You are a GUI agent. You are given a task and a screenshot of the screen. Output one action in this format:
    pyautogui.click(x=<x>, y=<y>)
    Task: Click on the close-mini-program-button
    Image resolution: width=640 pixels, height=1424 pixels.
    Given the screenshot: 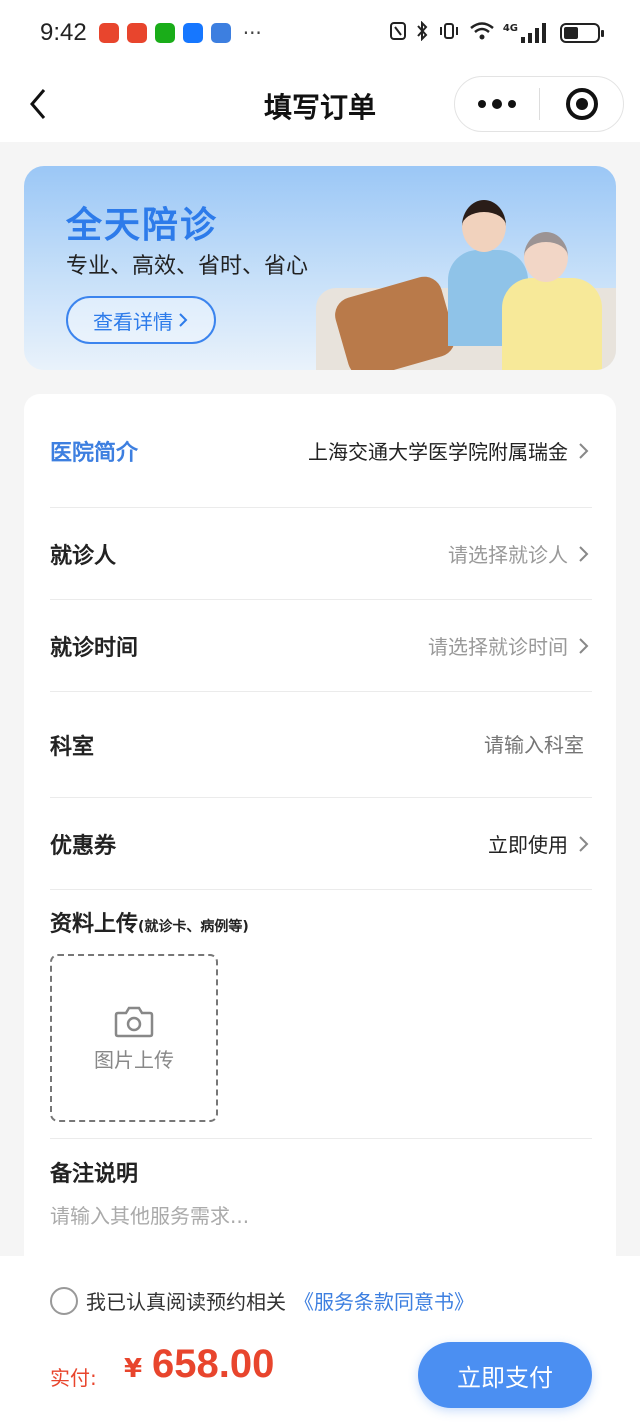 What is the action you would take?
    pyautogui.click(x=581, y=104)
    